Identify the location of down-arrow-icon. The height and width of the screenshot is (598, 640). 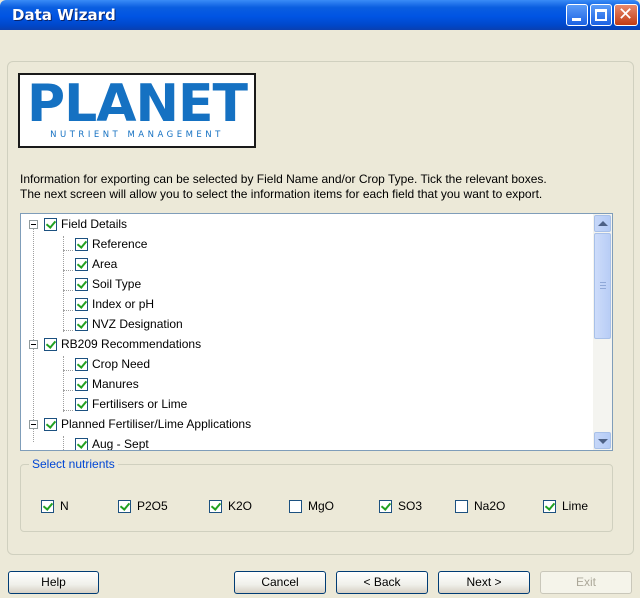
(603, 441).